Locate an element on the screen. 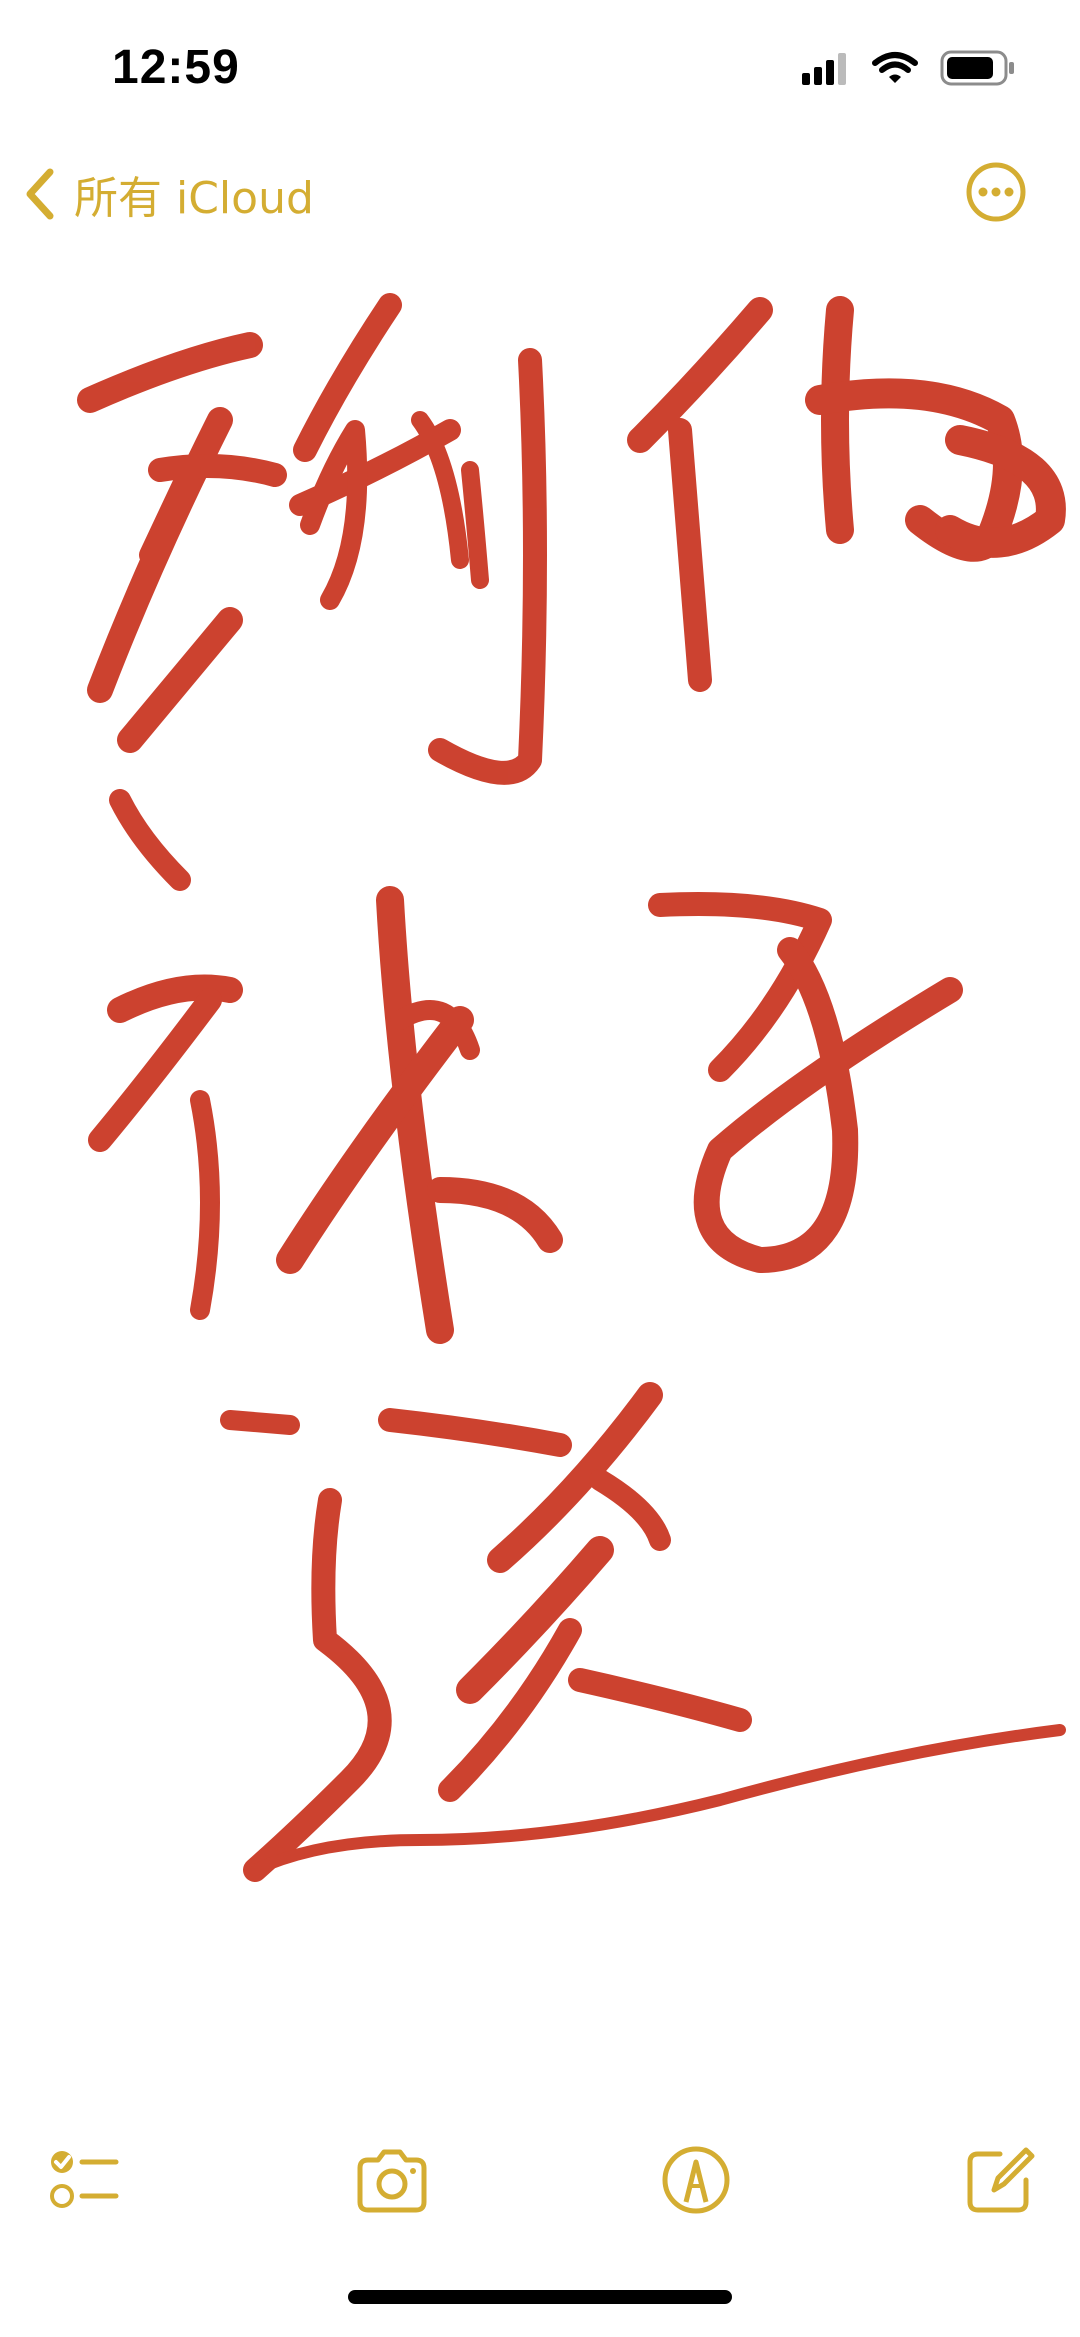 The height and width of the screenshot is (2337, 1080). more-button is located at coordinates (996, 192).